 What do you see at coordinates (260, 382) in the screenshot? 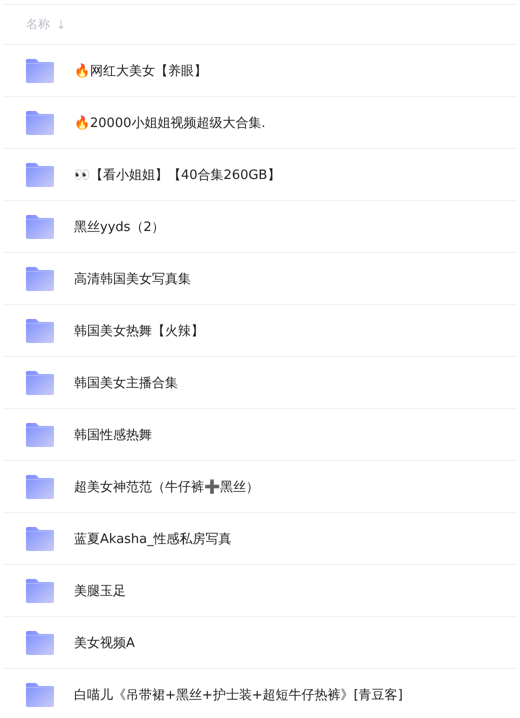
I see `folder-row: 韩国美女主播合集` at bounding box center [260, 382].